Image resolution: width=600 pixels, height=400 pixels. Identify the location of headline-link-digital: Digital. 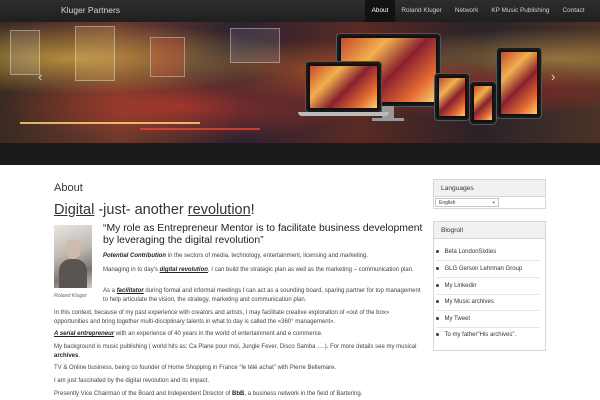
(74, 210).